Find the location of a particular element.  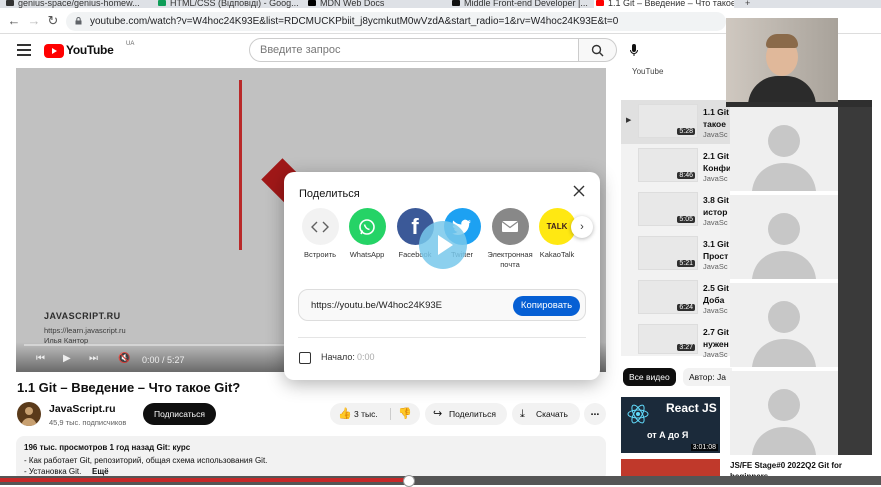

video-thumbnail: 3:27 is located at coordinates (668, 339).